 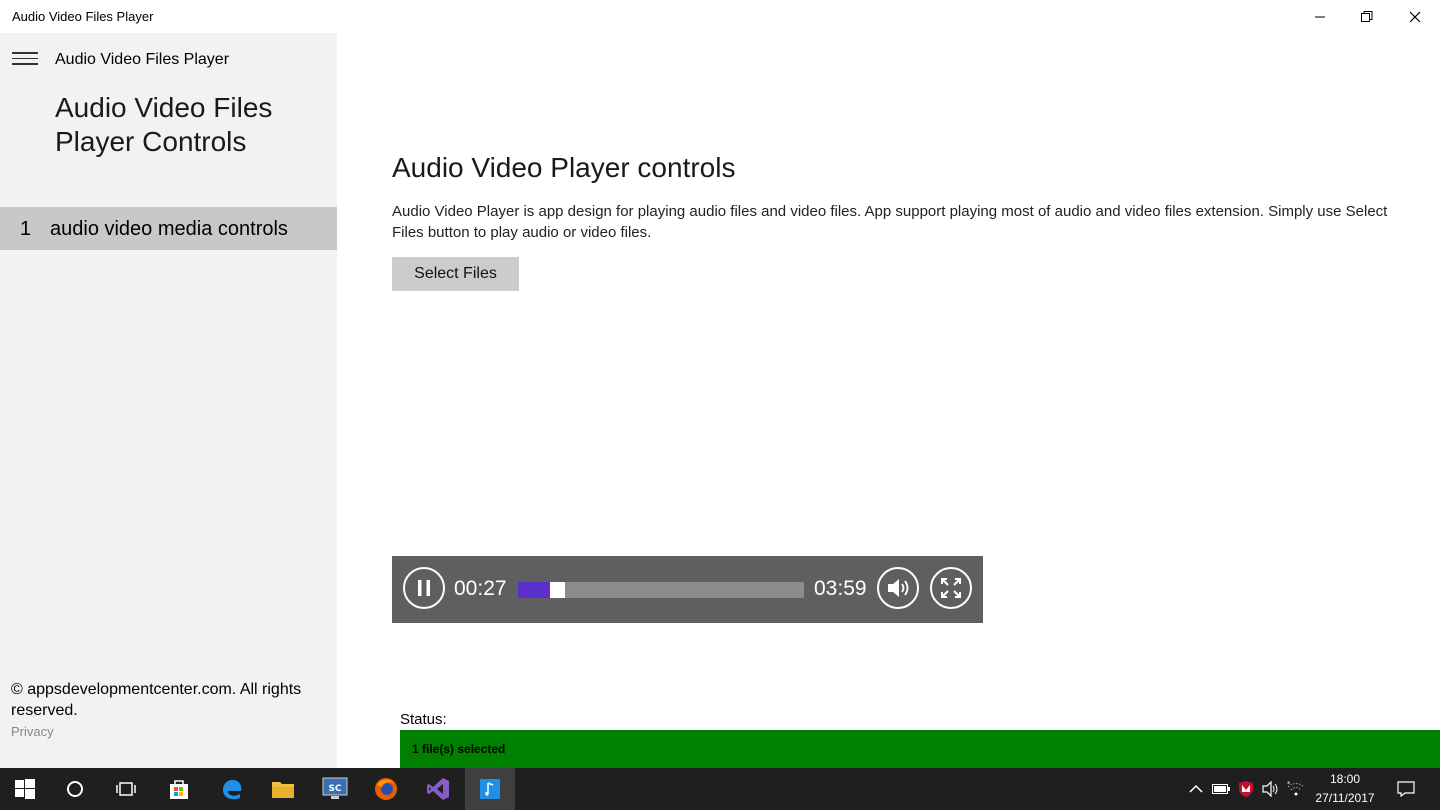 I want to click on media-player-controls: 00:27 03:59, so click(x=687, y=589).